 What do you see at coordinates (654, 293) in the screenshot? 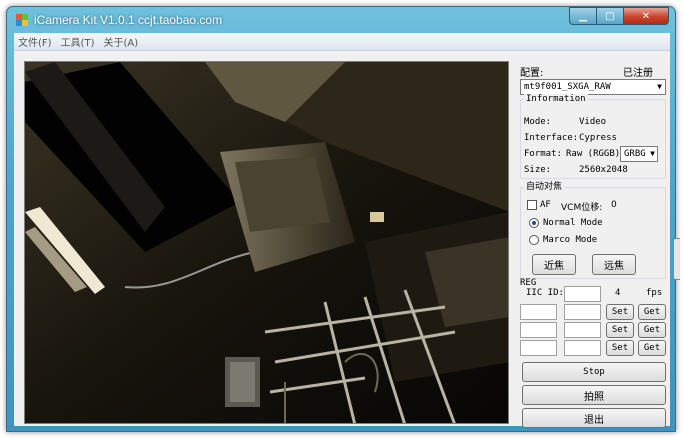
I see `fps-label: fps` at bounding box center [654, 293].